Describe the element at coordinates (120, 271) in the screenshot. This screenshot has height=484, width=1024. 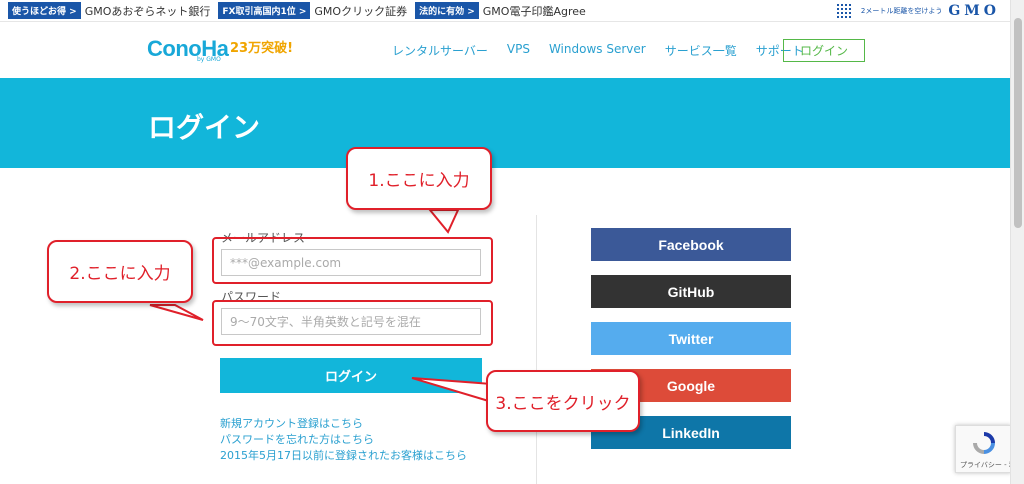
I see `callout-step2: 2.ここに入力` at that location.